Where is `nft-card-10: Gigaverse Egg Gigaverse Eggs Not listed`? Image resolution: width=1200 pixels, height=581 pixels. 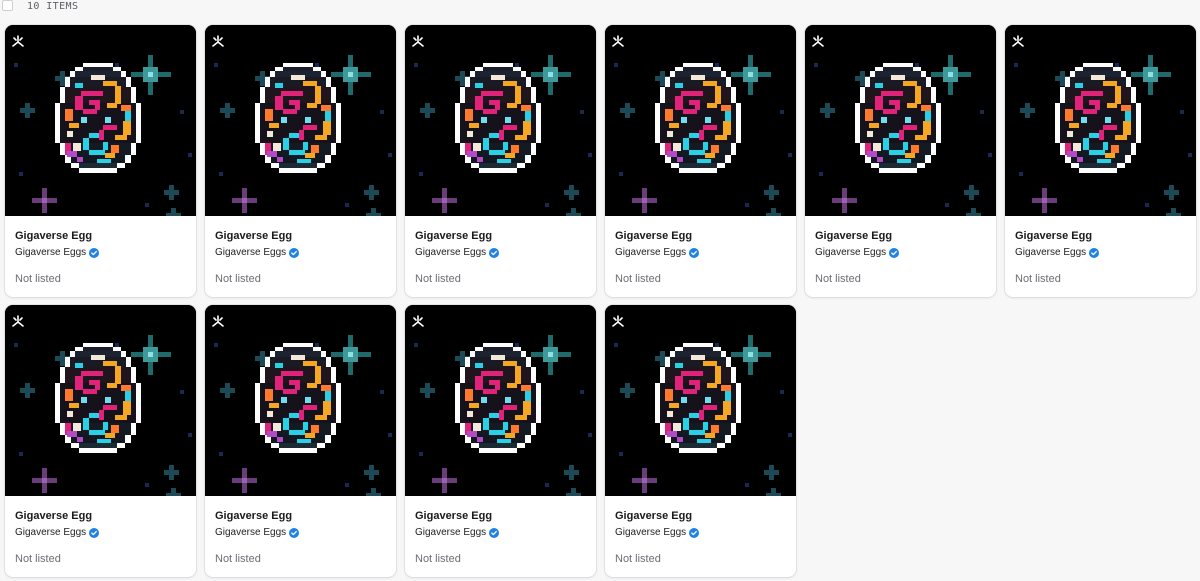
nft-card-10: Gigaverse Egg Gigaverse Eggs Not listed is located at coordinates (700, 441).